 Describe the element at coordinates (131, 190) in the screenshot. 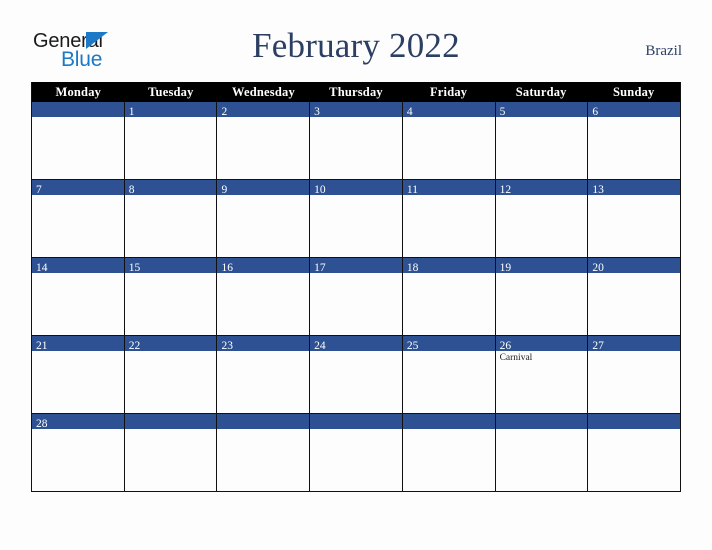

I see `day-number: 8` at that location.